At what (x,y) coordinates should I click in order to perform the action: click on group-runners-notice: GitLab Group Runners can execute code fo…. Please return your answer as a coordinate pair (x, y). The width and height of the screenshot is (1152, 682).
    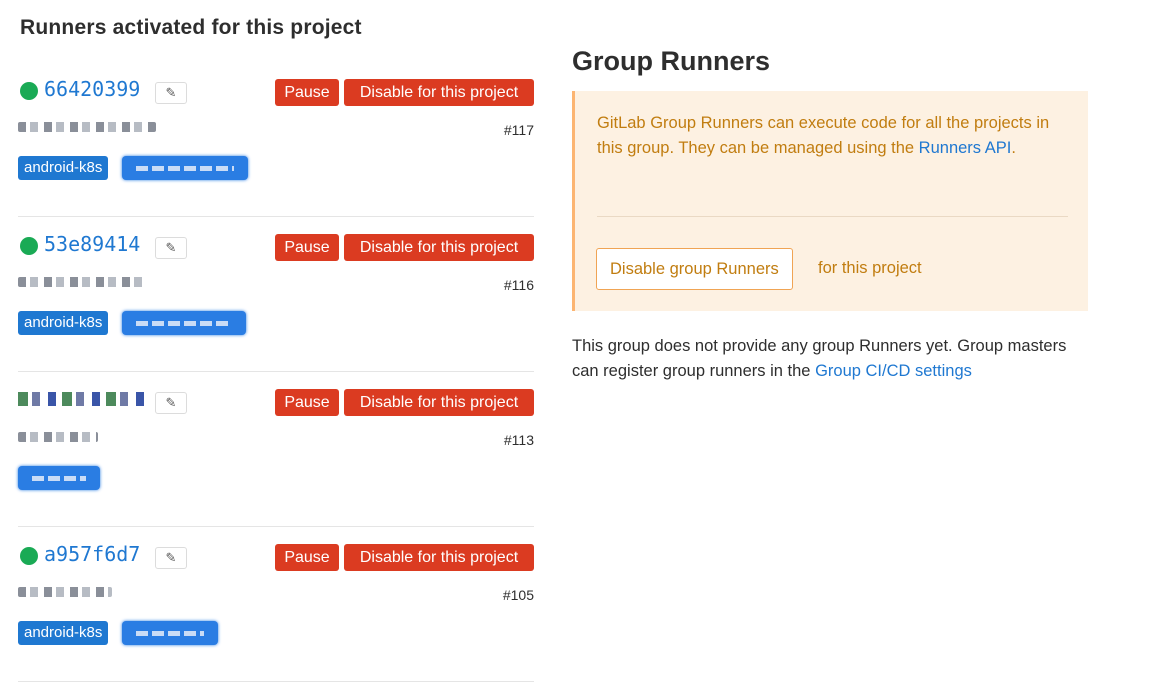
    Looking at the image, I should click on (830, 201).